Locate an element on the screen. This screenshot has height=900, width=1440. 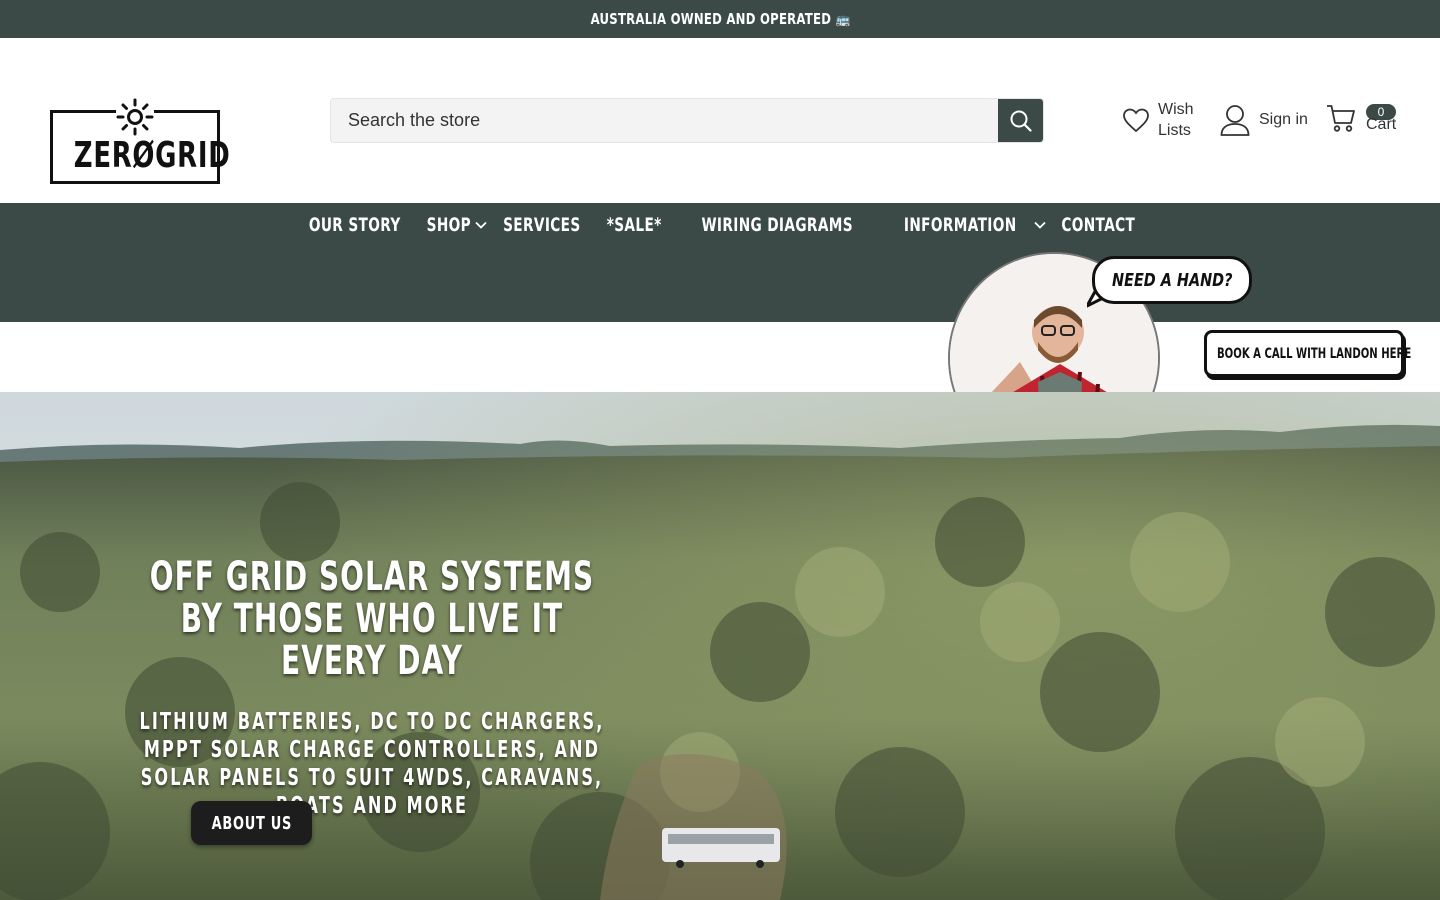
search-bar is located at coordinates (687, 120).